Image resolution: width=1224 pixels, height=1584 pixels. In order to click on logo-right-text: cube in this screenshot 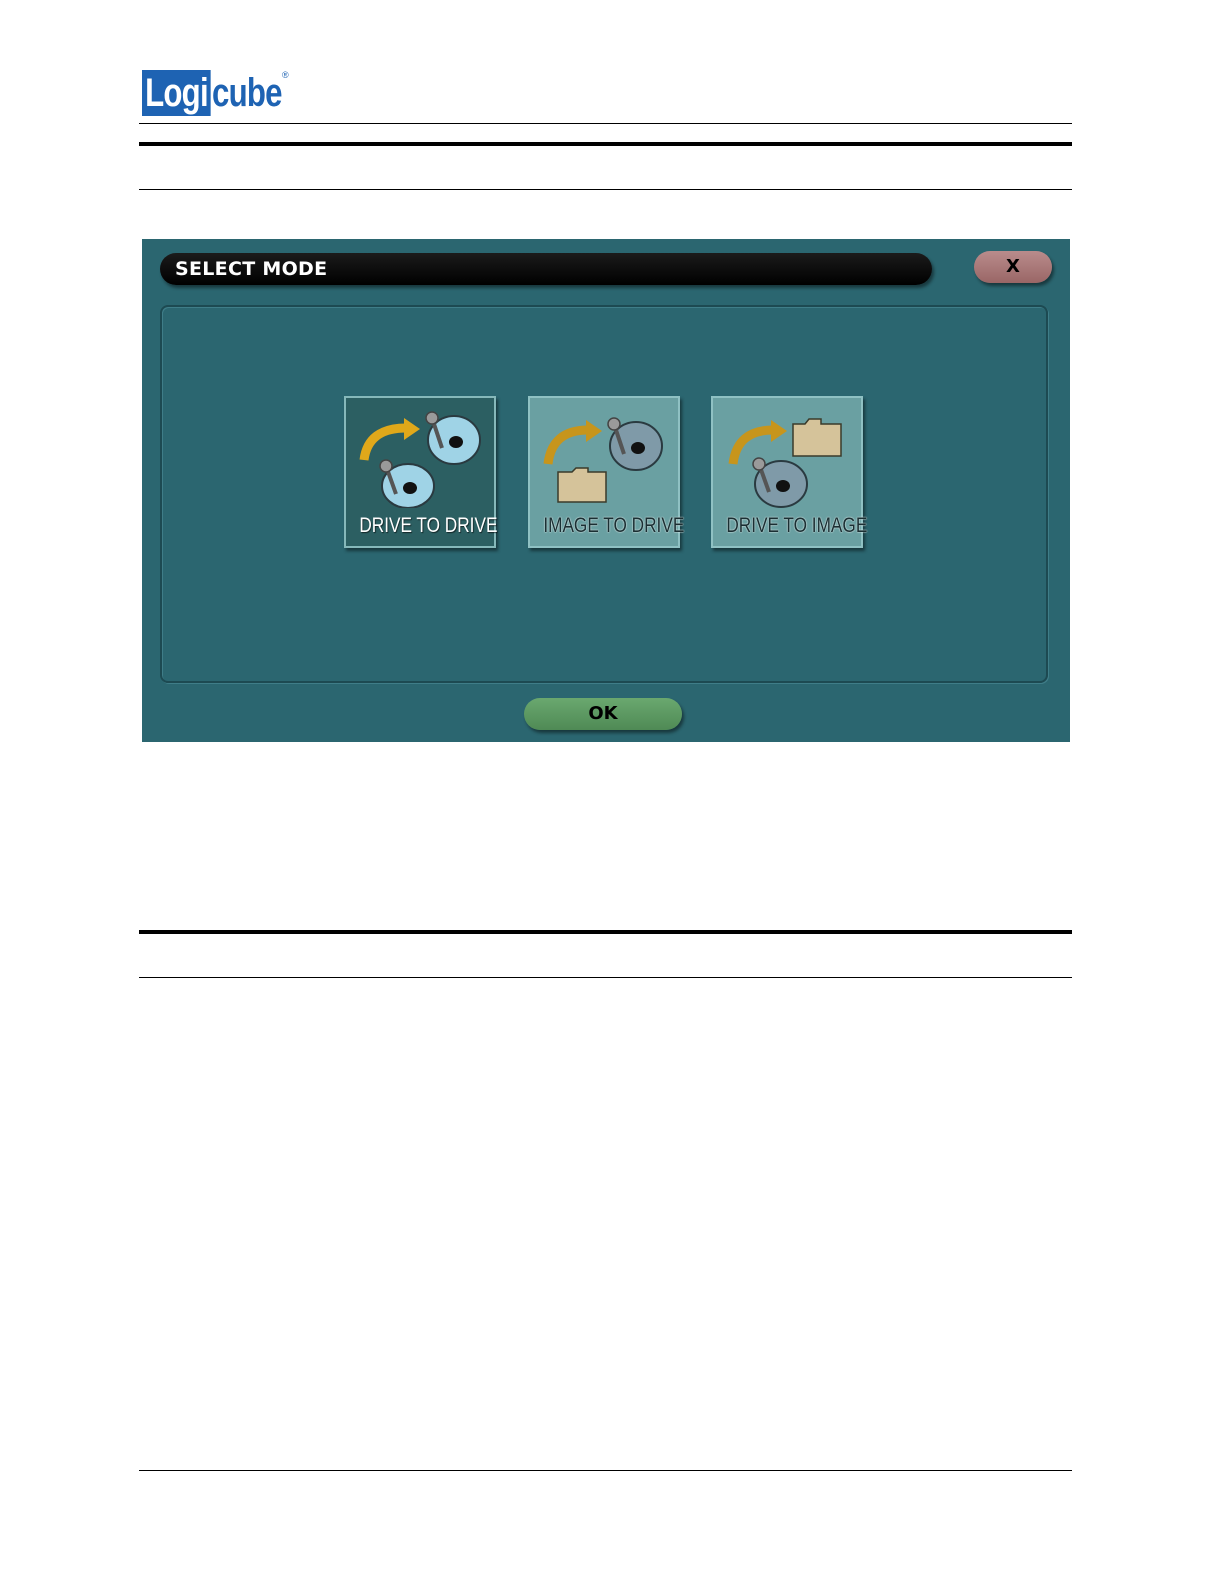, I will do `click(247, 93)`.